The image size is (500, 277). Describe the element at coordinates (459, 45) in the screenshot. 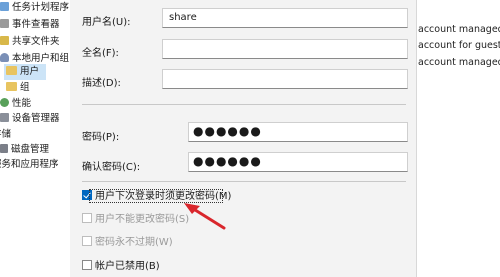

I see `description-cell: account for guest` at that location.